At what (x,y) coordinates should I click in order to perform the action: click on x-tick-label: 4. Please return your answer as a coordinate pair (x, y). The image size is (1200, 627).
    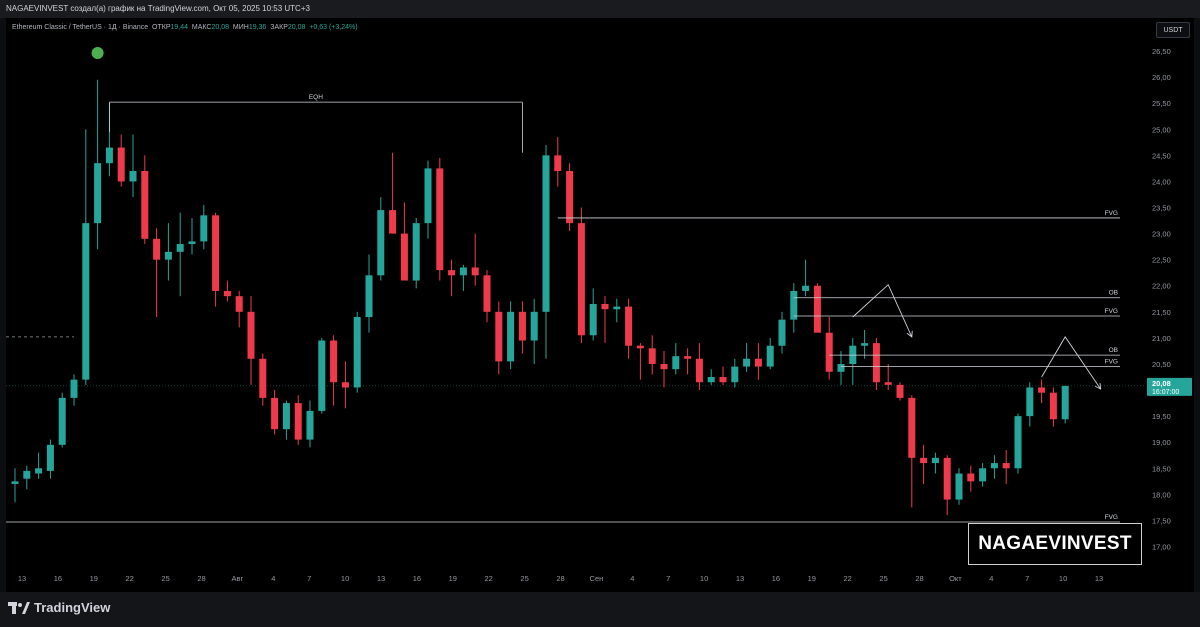
    Looking at the image, I should click on (273, 578).